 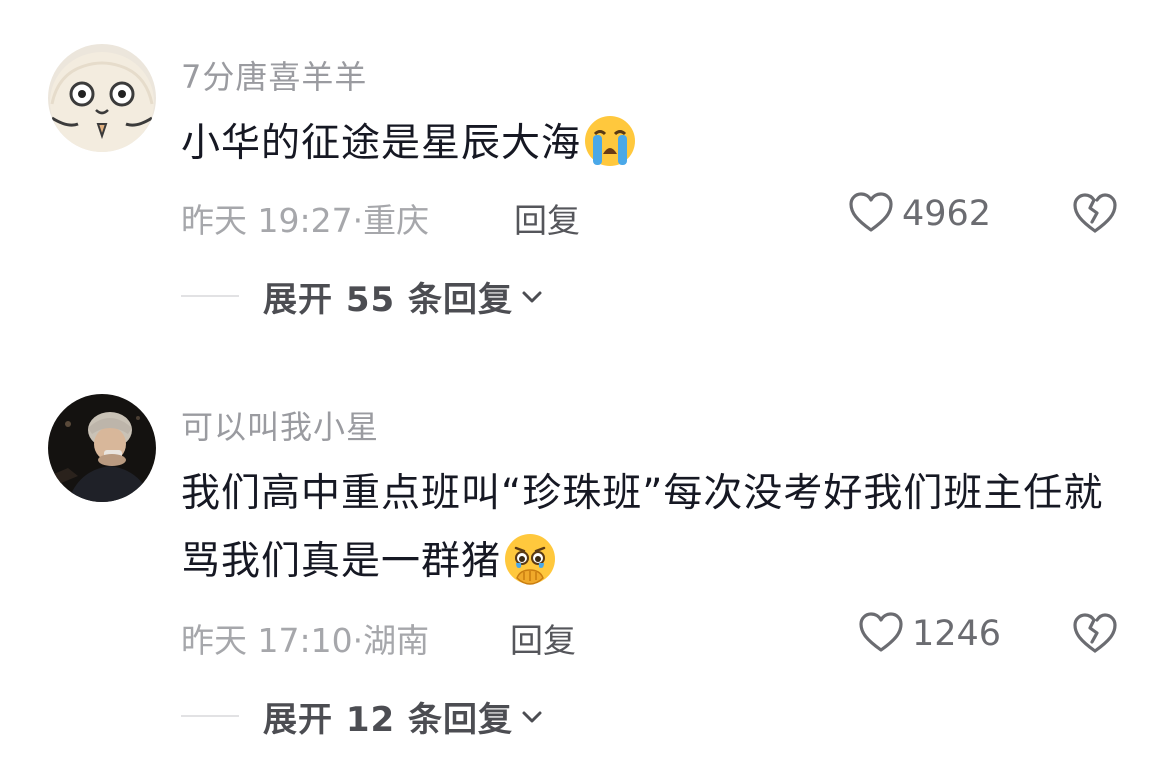 I want to click on like-count: 1246, so click(x=957, y=634).